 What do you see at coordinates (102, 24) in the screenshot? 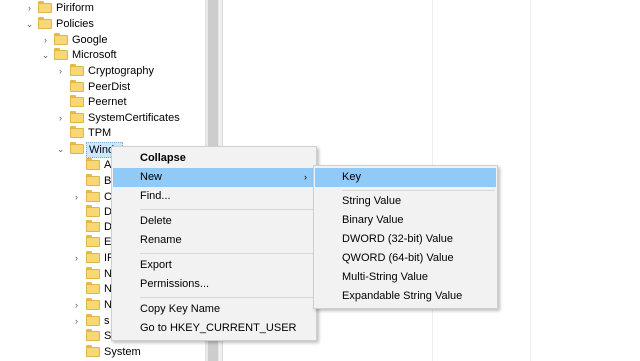
I see `tree-item-policies: ⌄ Policies` at bounding box center [102, 24].